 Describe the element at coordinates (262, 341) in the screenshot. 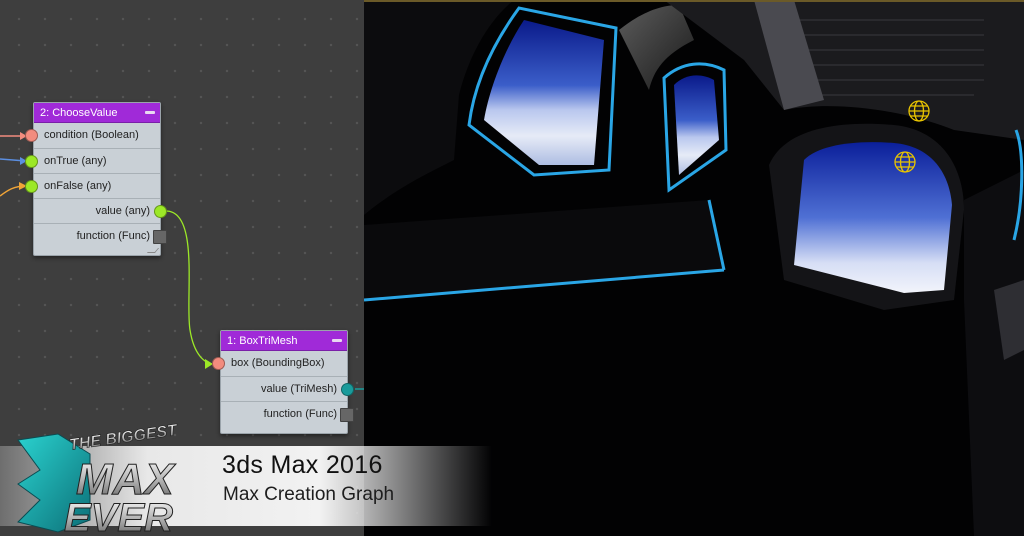

I see `boxtrimesh-node-title: 1: BoxTriMesh` at that location.